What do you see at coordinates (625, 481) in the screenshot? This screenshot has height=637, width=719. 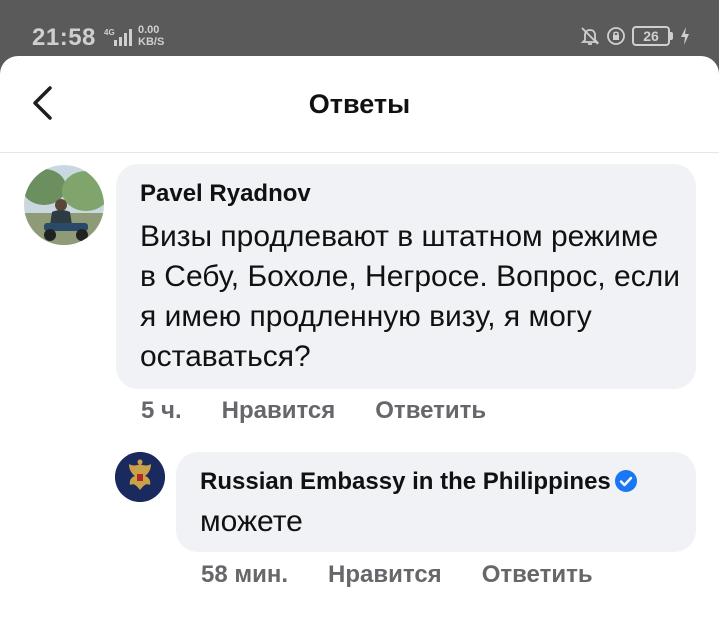 I see `verified-badge-icon` at bounding box center [625, 481].